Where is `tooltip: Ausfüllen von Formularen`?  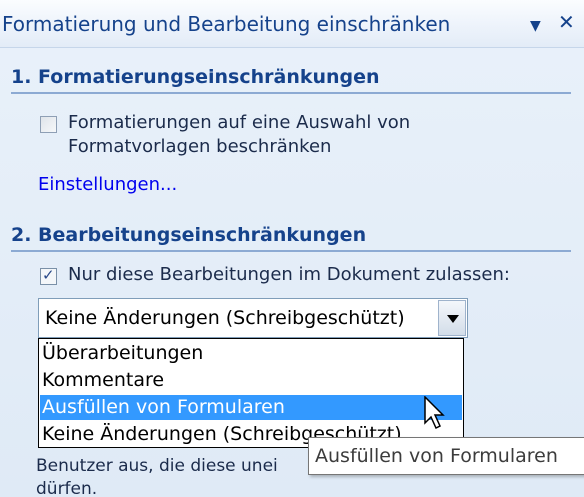 tooltip: Ausfüllen von Formularen is located at coordinates (446, 456).